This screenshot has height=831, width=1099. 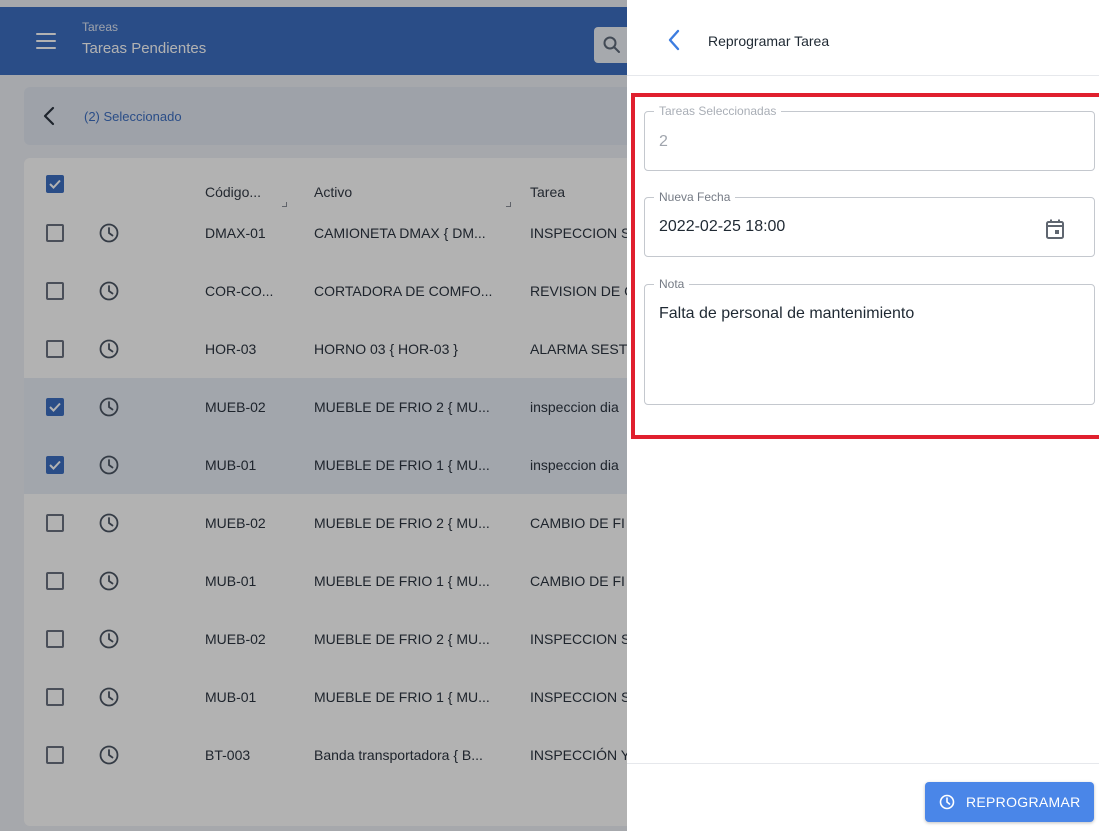 What do you see at coordinates (947, 802) in the screenshot?
I see `clock-icon` at bounding box center [947, 802].